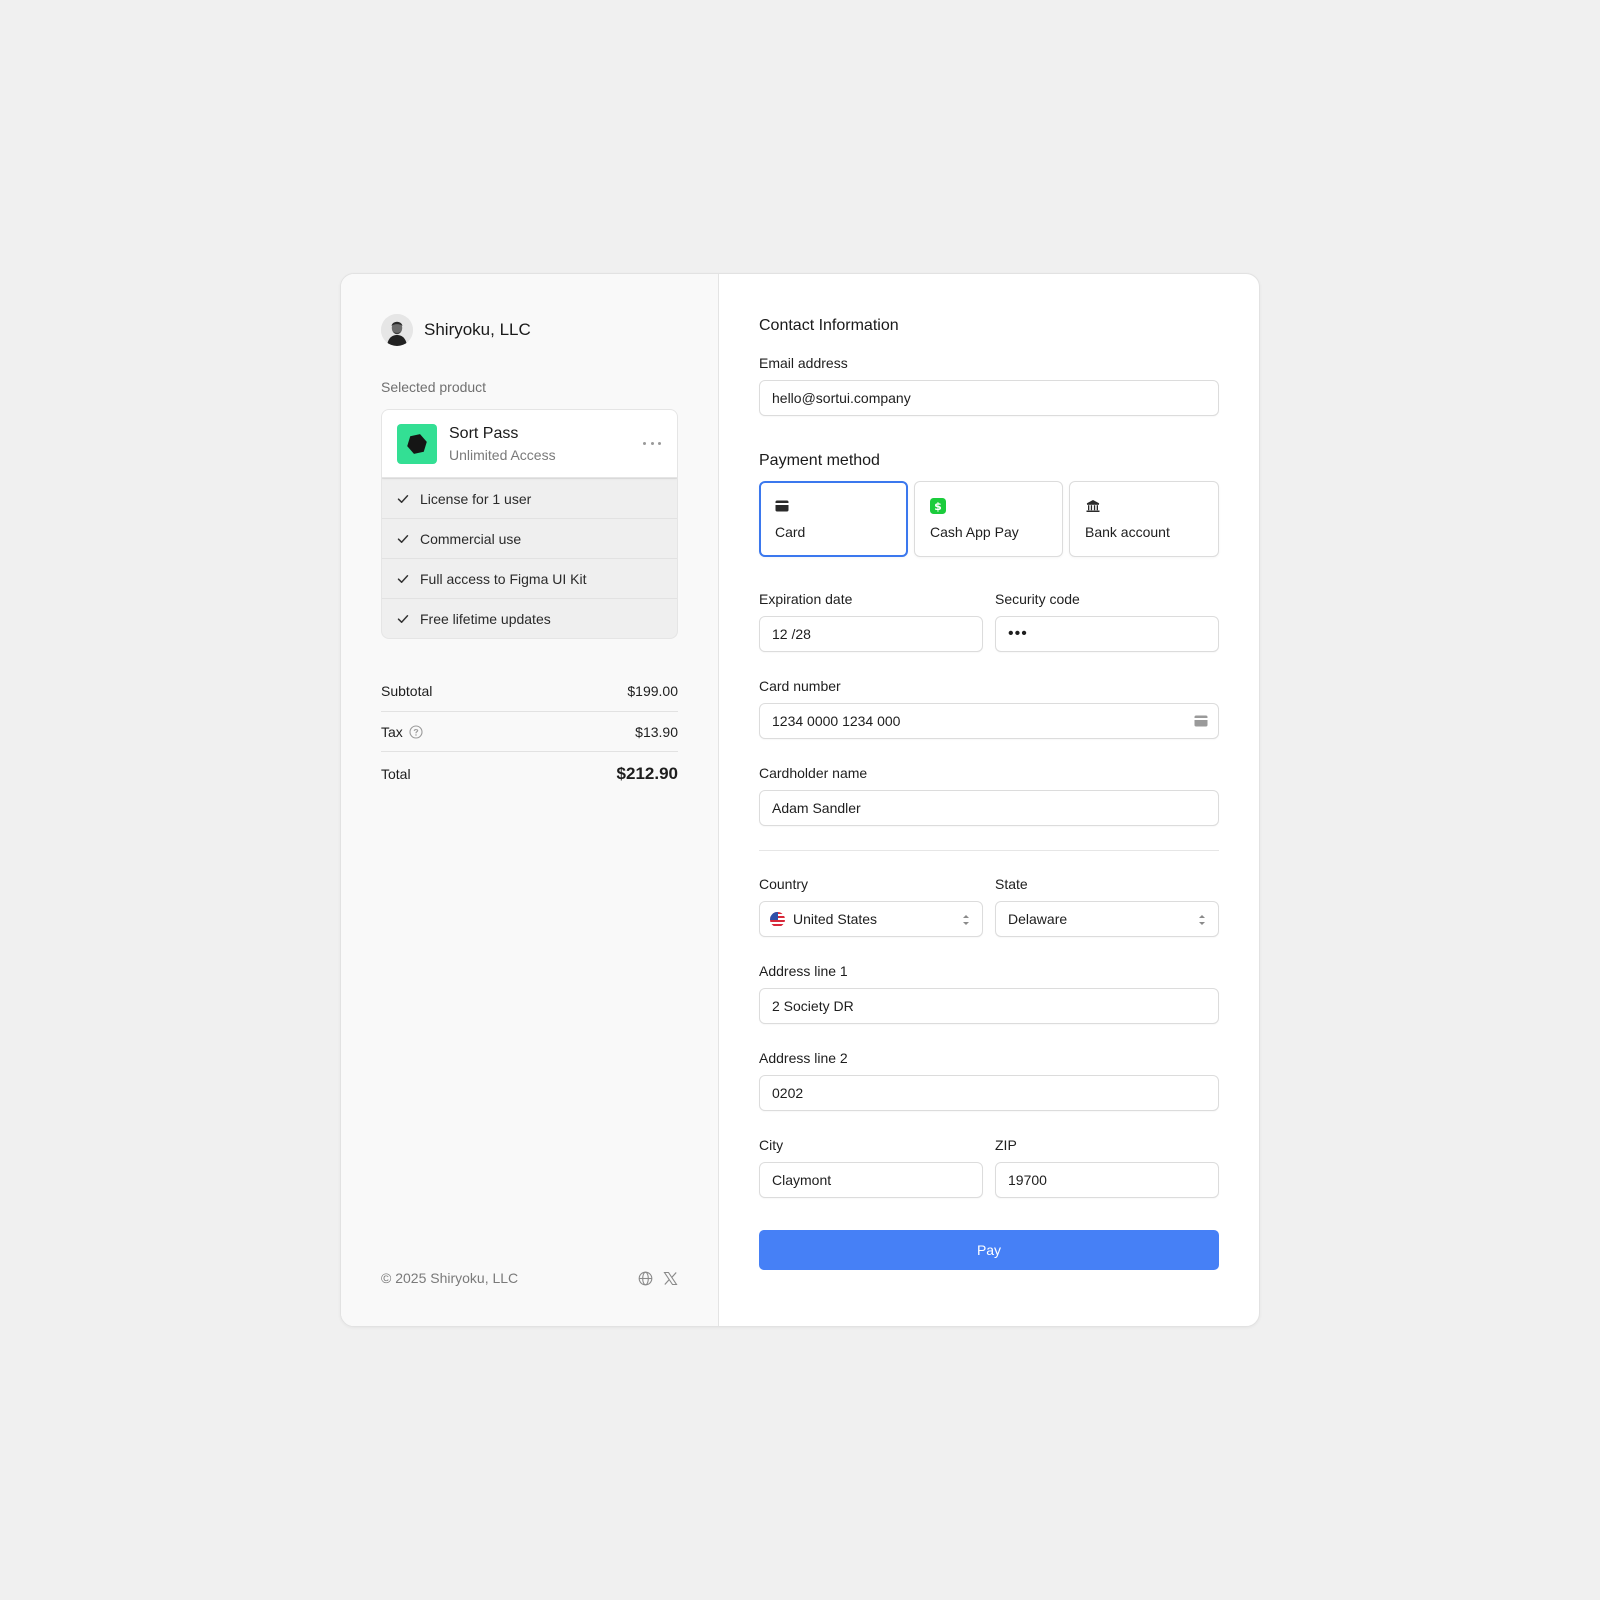 This screenshot has width=1600, height=1600. I want to click on subtotal-value: $199.00, so click(652, 691).